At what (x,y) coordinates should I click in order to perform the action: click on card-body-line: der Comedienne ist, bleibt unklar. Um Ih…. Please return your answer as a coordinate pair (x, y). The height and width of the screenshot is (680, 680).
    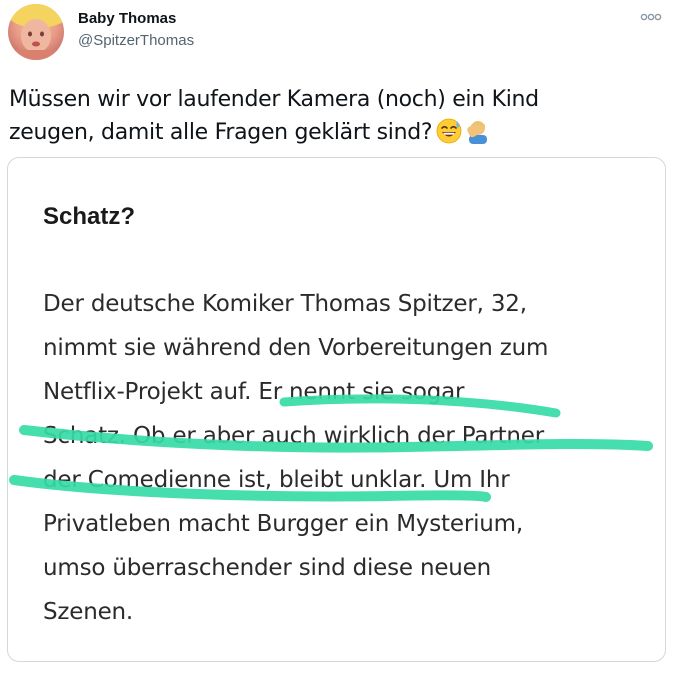
    Looking at the image, I should click on (276, 480).